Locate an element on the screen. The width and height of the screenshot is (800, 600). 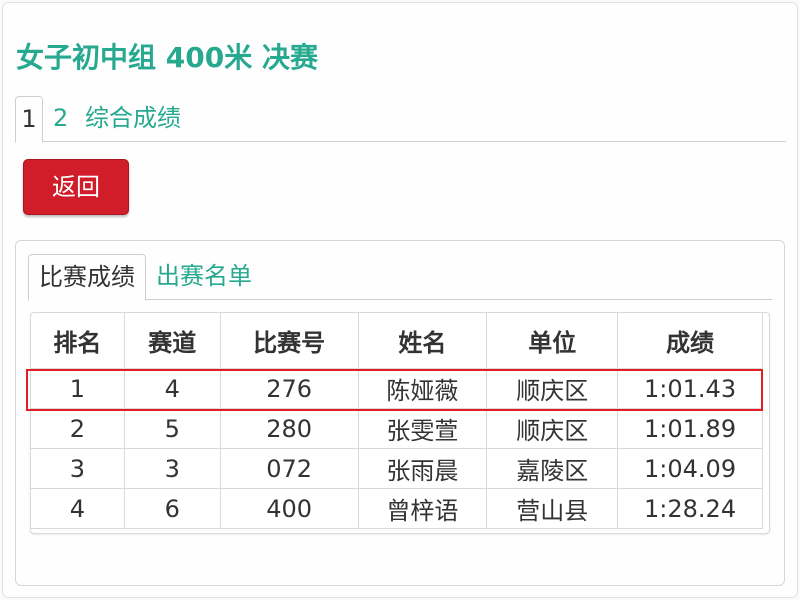
header-rank: 排名 is located at coordinates (78, 341).